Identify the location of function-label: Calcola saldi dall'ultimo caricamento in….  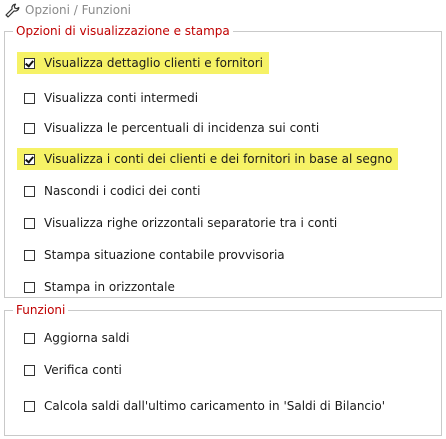
(215, 406).